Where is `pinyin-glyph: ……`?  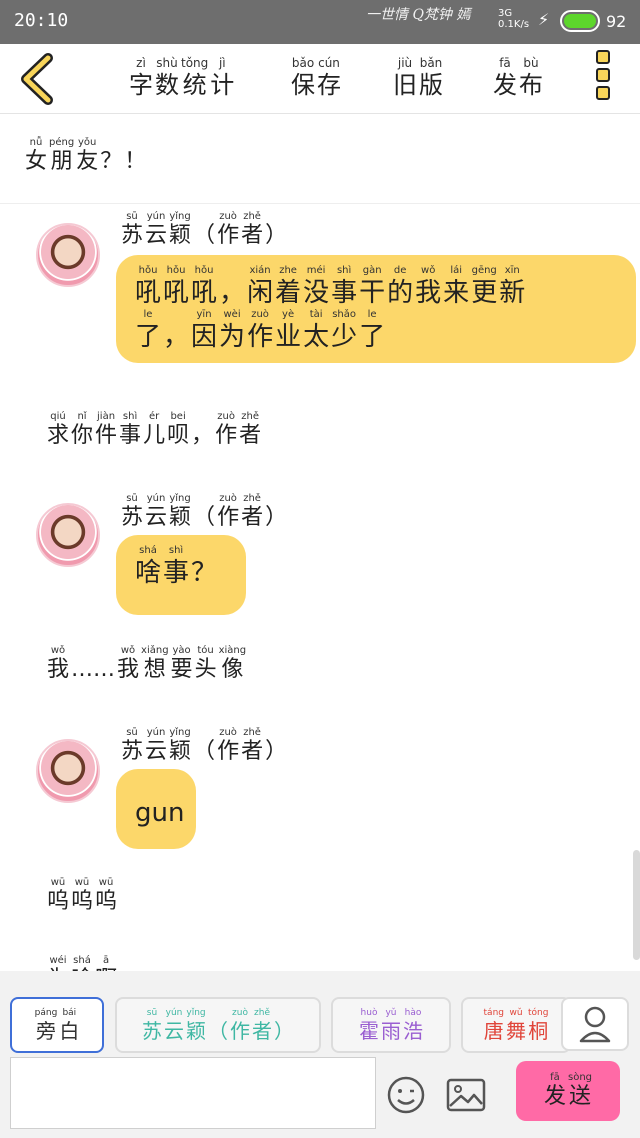 pinyin-glyph: …… is located at coordinates (93, 664).